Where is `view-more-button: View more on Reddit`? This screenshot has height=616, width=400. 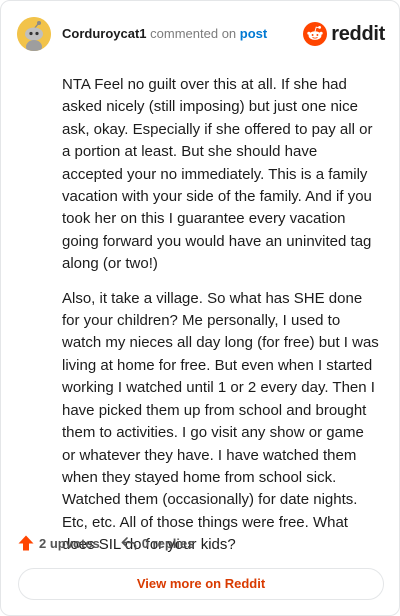
view-more-button: View more on Reddit is located at coordinates (201, 584).